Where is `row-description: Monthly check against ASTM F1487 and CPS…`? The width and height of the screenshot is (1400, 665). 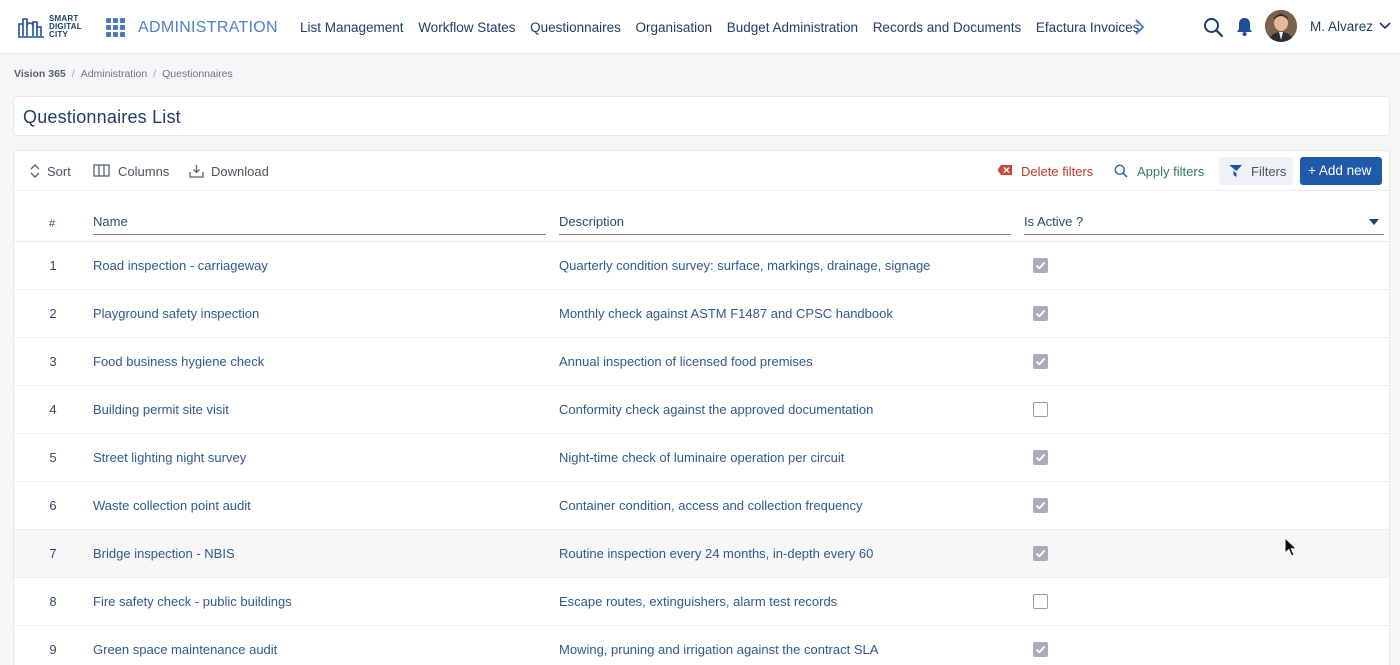 row-description: Monthly check against ASTM F1487 and CPS… is located at coordinates (726, 313).